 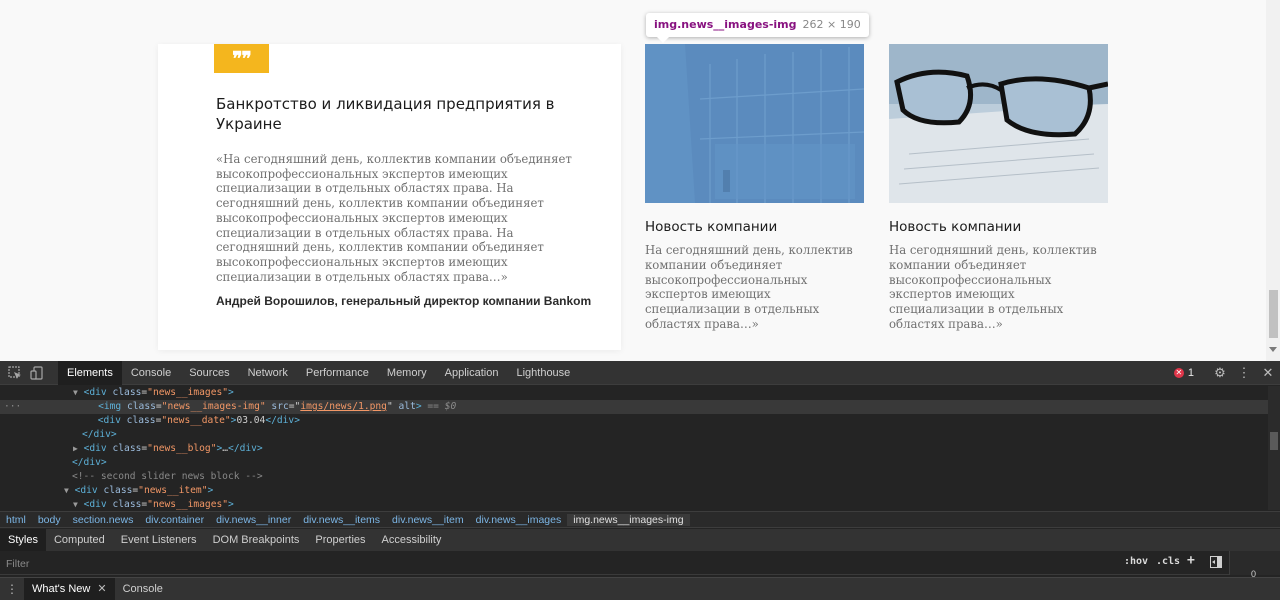 I want to click on crumb-section-news: section.news, so click(x=103, y=520).